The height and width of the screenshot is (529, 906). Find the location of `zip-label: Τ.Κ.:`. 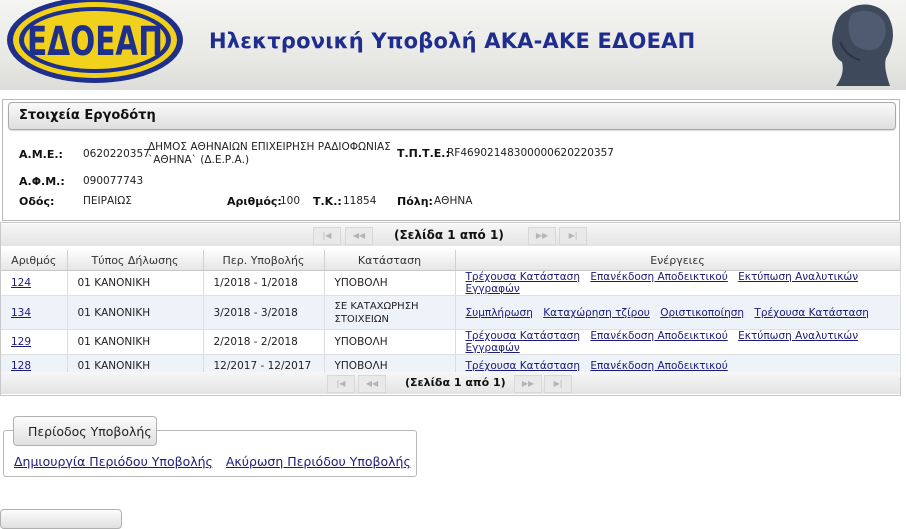

zip-label: Τ.Κ.: is located at coordinates (327, 201).